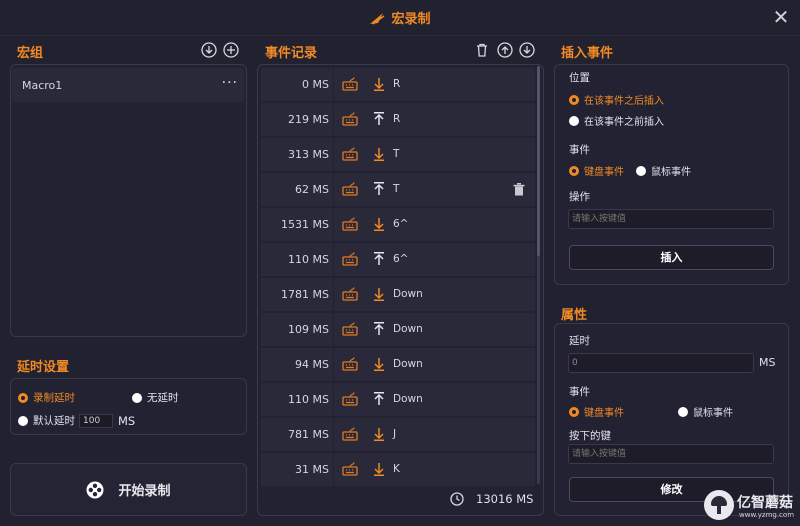 Image resolution: width=800 pixels, height=526 pixels. I want to click on delete-row-icon, so click(519, 189).